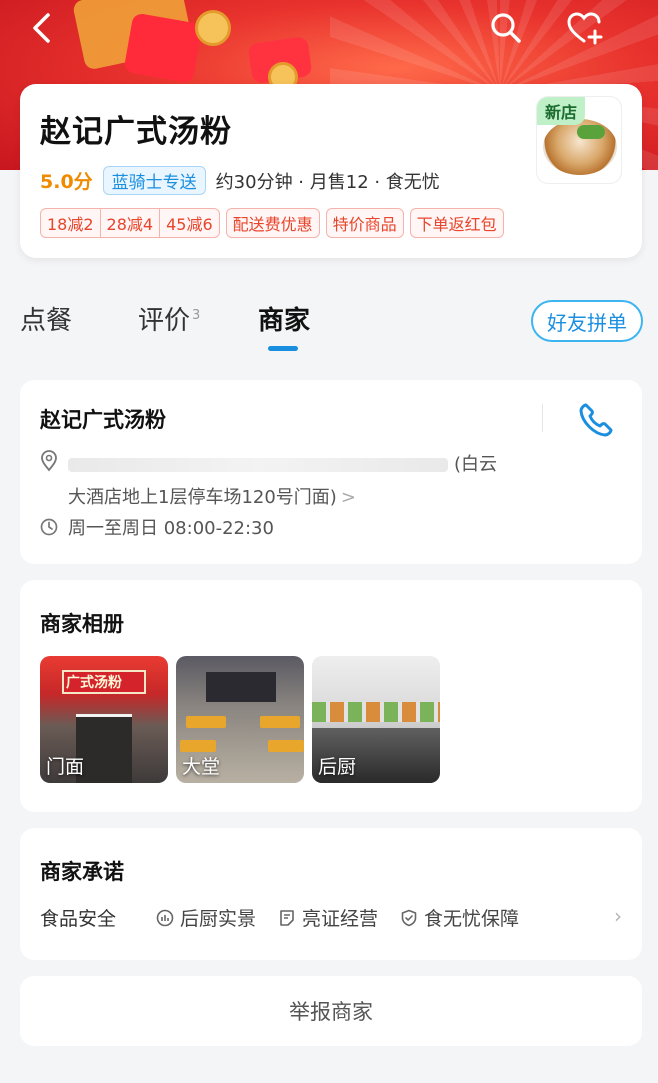 Image resolution: width=658 pixels, height=1083 pixels. Describe the element at coordinates (46, 321) in the screenshot. I see `tab-order-label: 点餐` at that location.